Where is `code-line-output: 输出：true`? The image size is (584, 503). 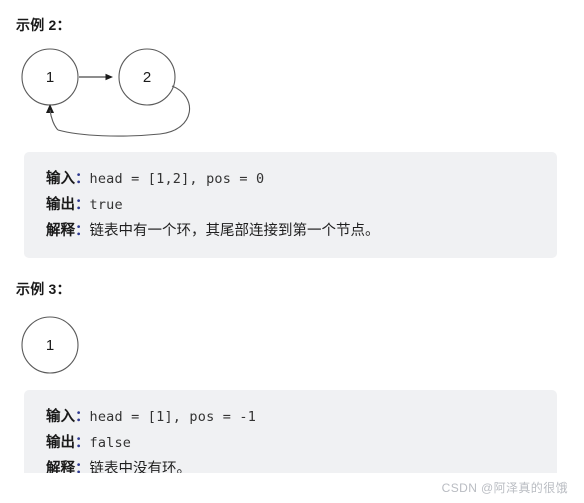 code-line-output: 输出：true is located at coordinates (301, 205).